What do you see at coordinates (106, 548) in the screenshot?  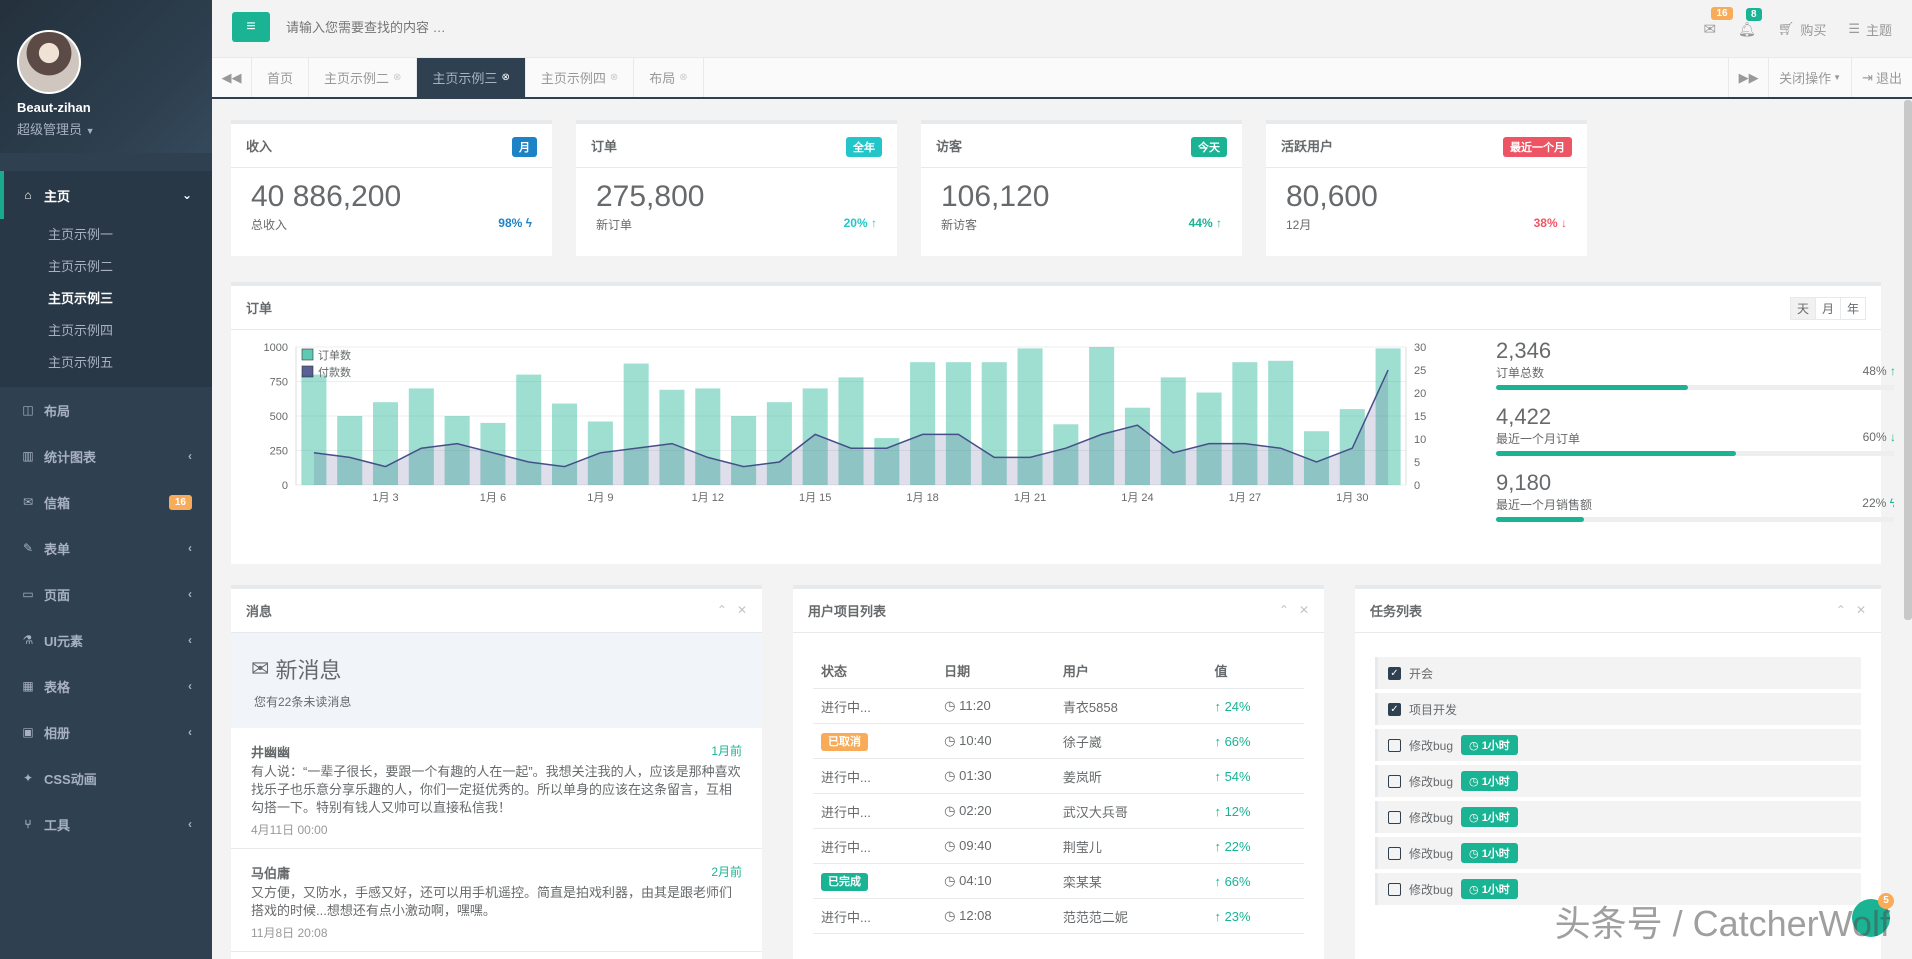 I see `sidebar-item: ✎ 表单 ‹` at bounding box center [106, 548].